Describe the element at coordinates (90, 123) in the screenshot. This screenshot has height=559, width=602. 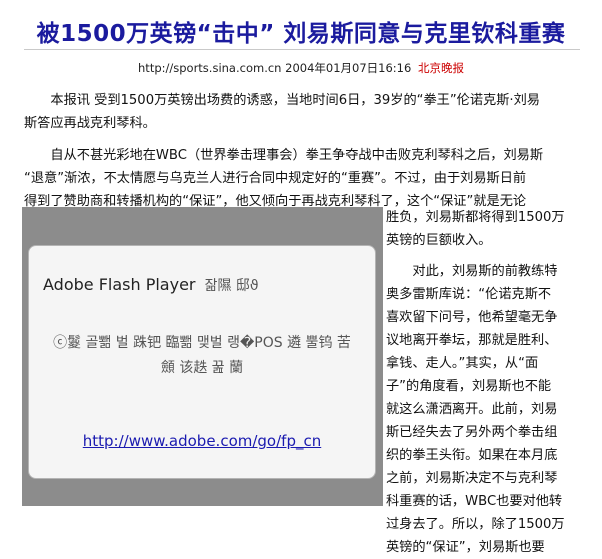
I see `paragraph-line: 斯答应再战克利琴科。` at that location.